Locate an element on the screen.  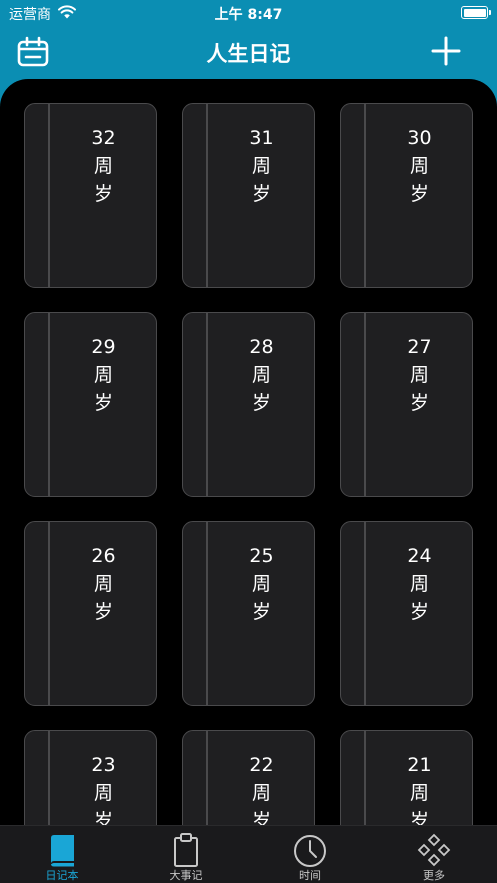
navigation-bar: 人生日记 is located at coordinates (248, 52).